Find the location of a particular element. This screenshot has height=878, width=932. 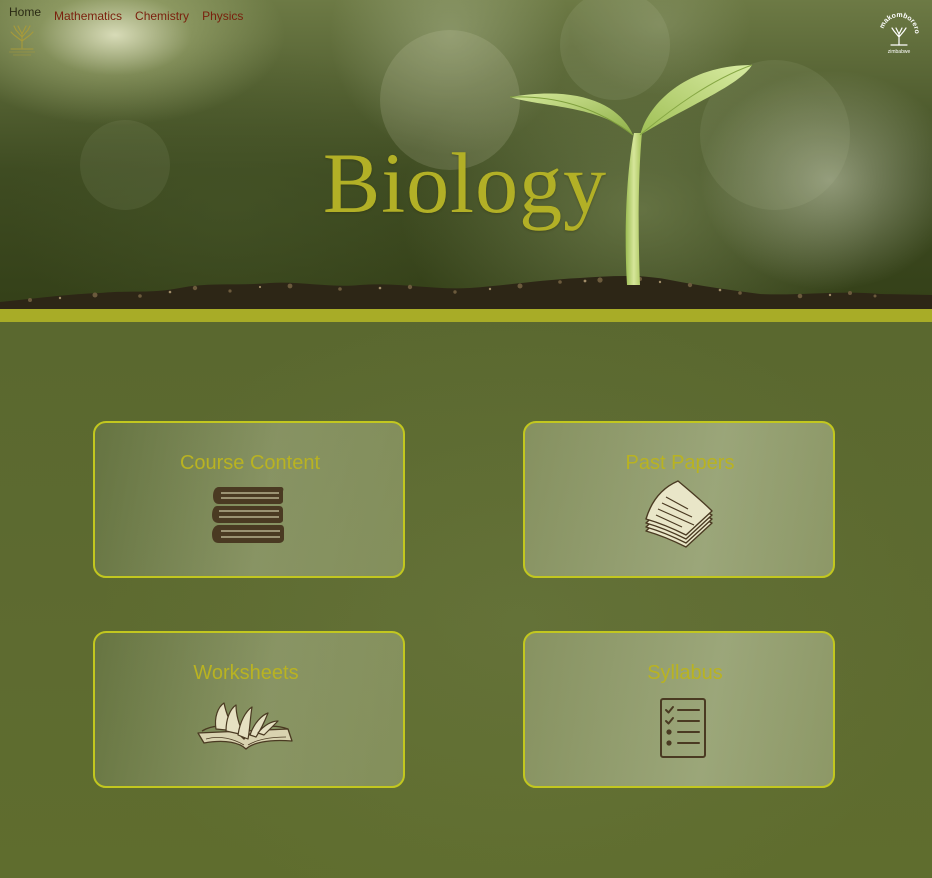

past-papers-card: Past Papers is located at coordinates (679, 499).